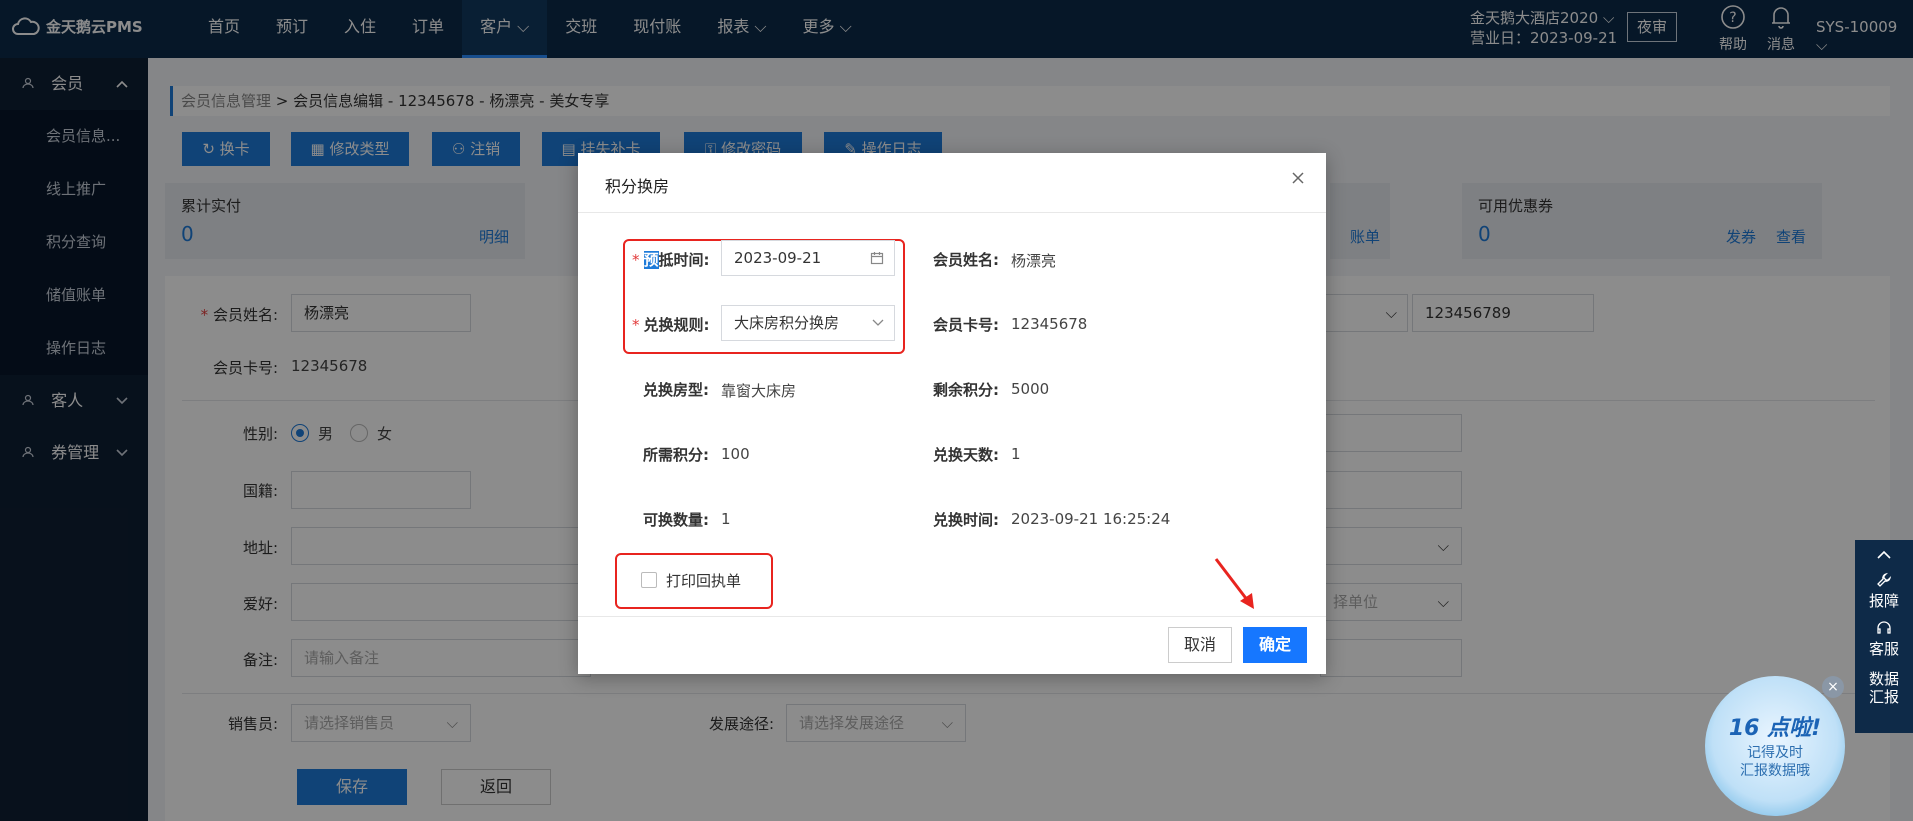 This screenshot has width=1913, height=821. Describe the element at coordinates (649, 580) in the screenshot. I see `print-receipt-checkbox` at that location.